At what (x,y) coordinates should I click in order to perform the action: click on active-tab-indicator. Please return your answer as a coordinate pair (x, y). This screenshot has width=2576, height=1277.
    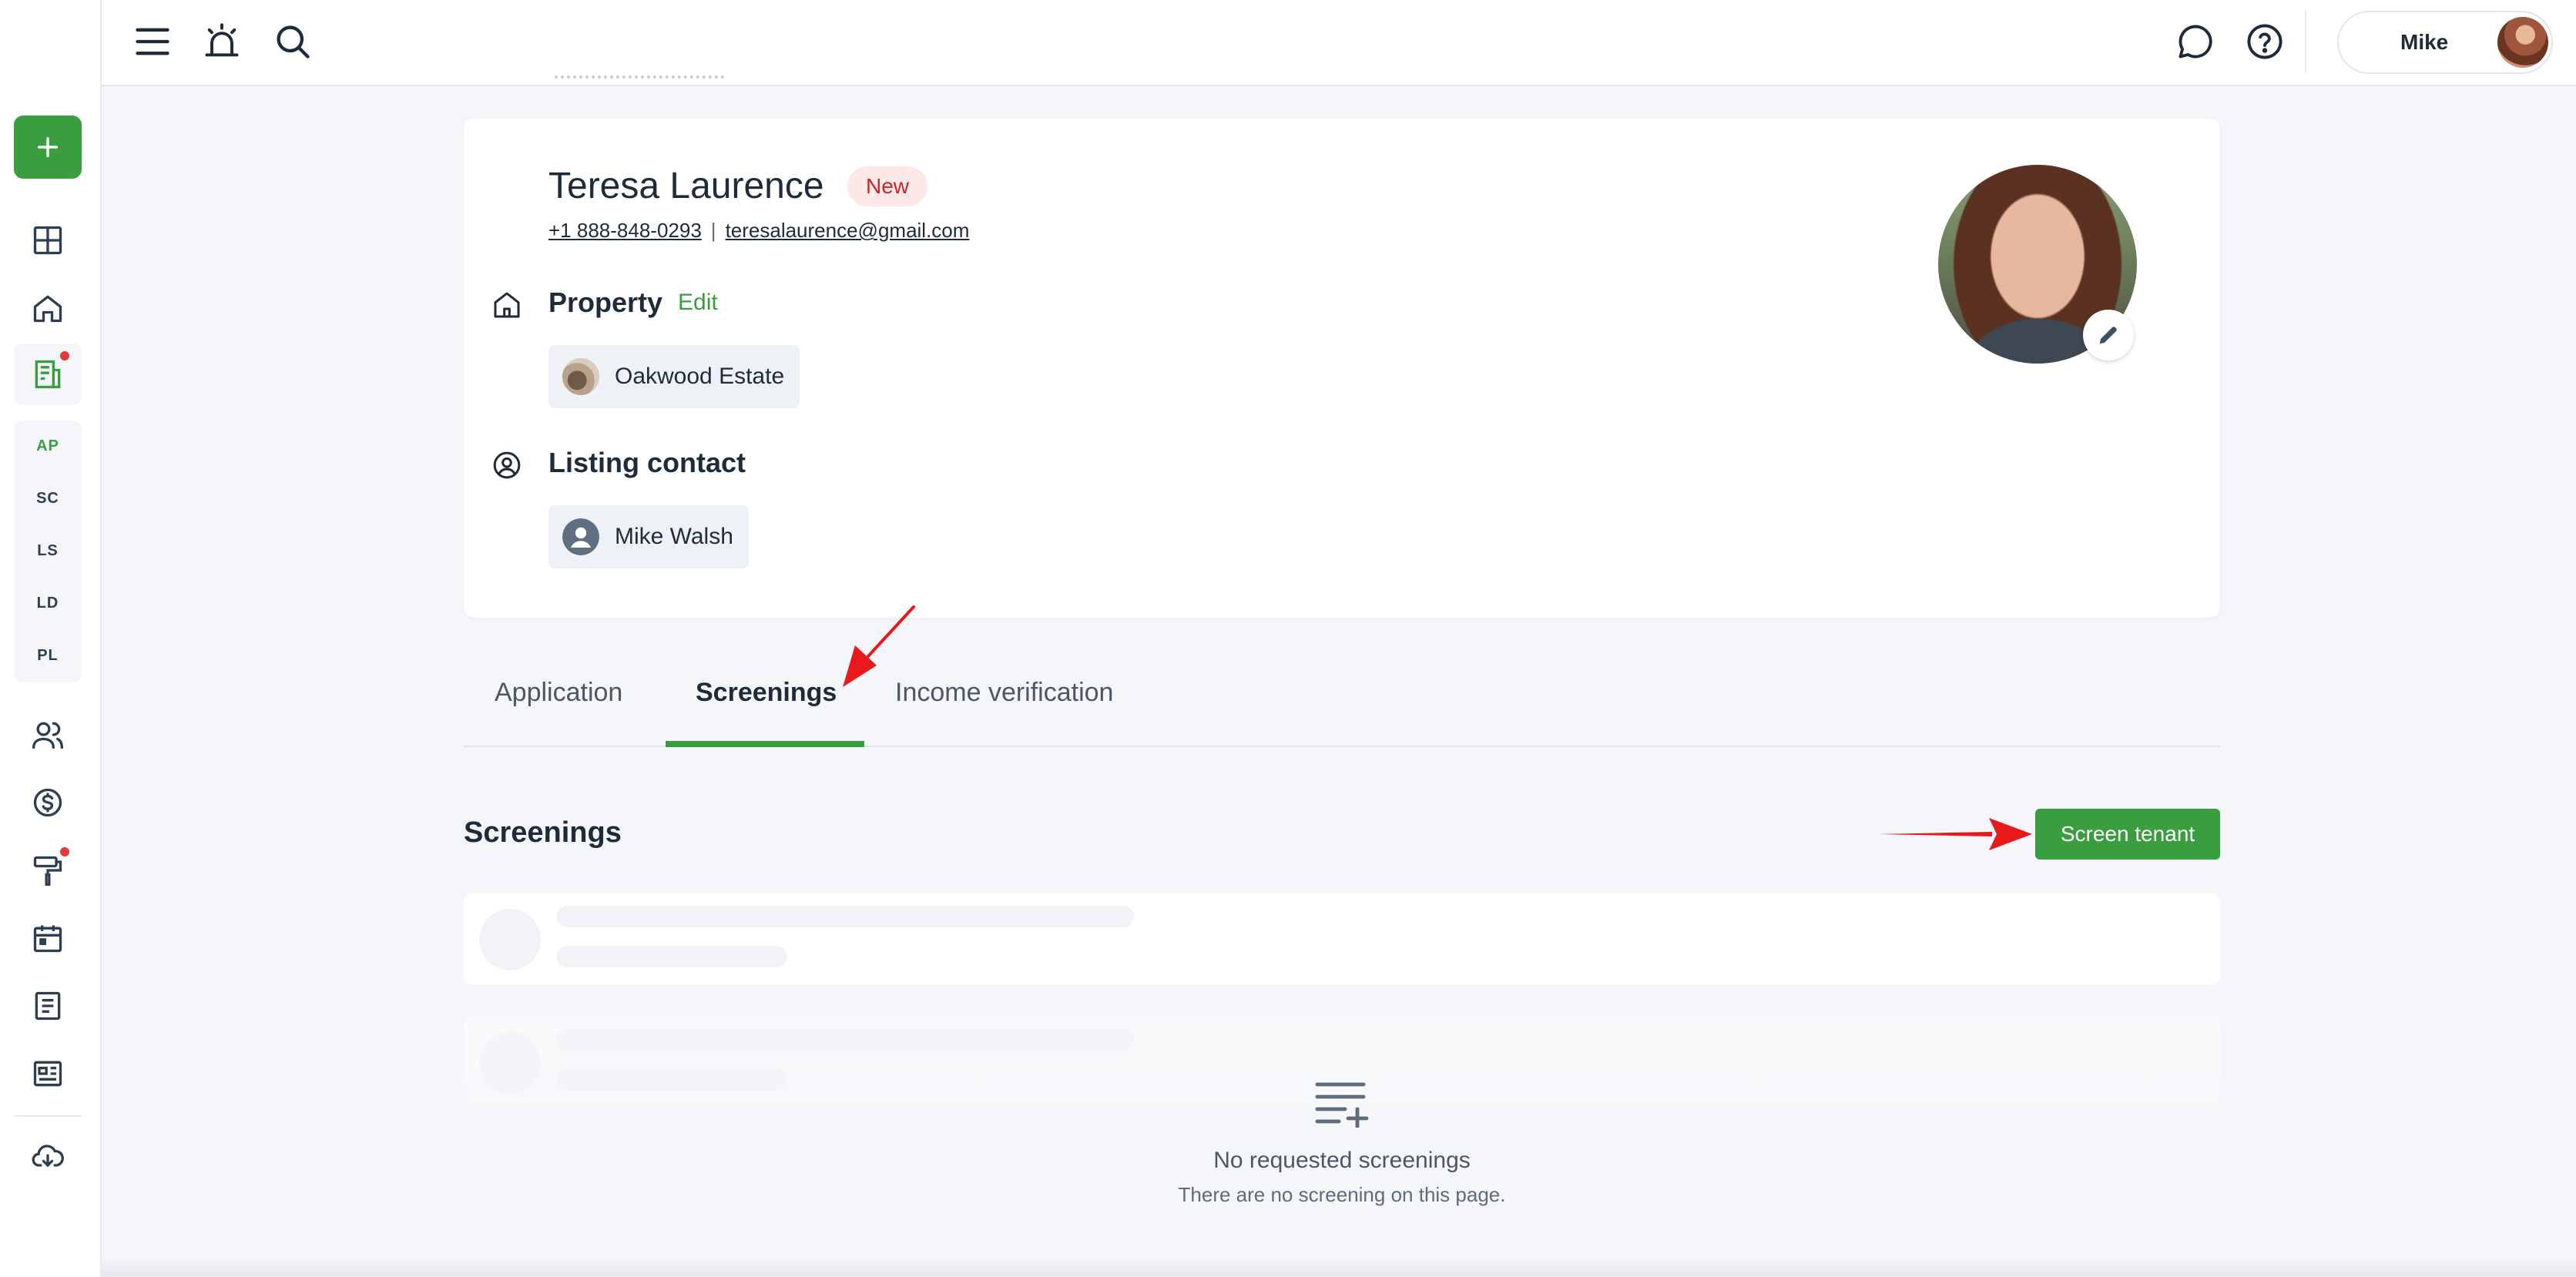
    Looking at the image, I should click on (765, 744).